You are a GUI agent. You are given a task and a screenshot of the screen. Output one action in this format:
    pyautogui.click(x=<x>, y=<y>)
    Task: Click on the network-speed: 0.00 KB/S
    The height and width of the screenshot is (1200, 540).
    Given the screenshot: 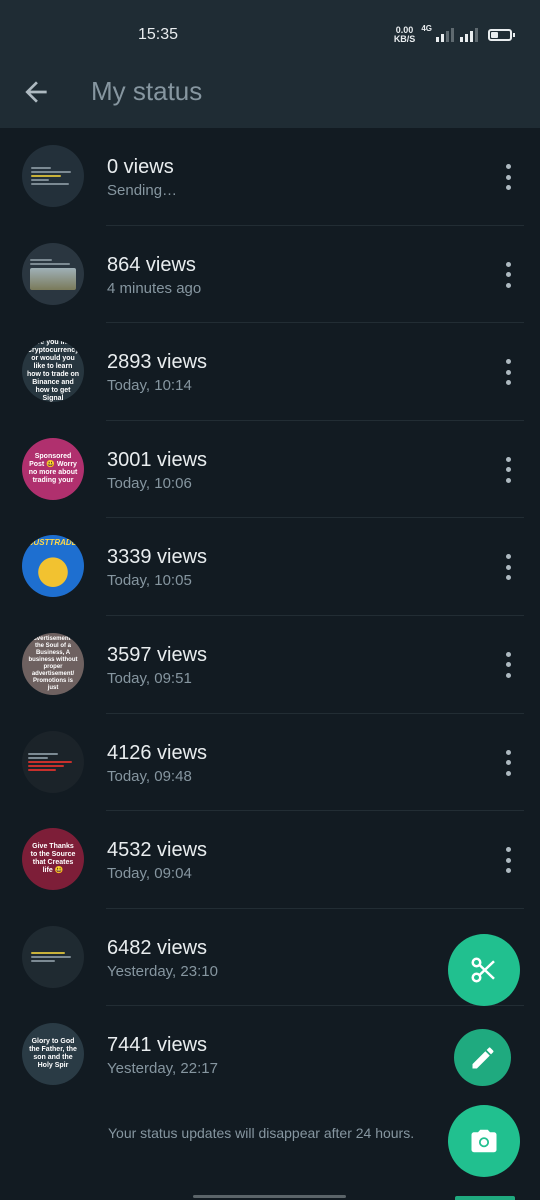 What is the action you would take?
    pyautogui.click(x=405, y=35)
    